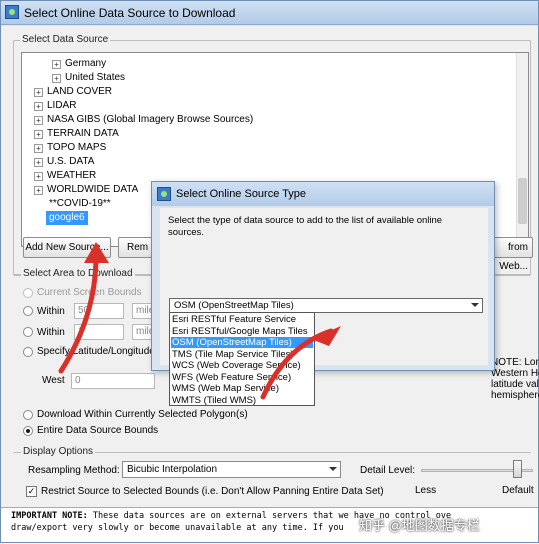  I want to click on resampling-value: Bicubic Interpolation, so click(172, 469).